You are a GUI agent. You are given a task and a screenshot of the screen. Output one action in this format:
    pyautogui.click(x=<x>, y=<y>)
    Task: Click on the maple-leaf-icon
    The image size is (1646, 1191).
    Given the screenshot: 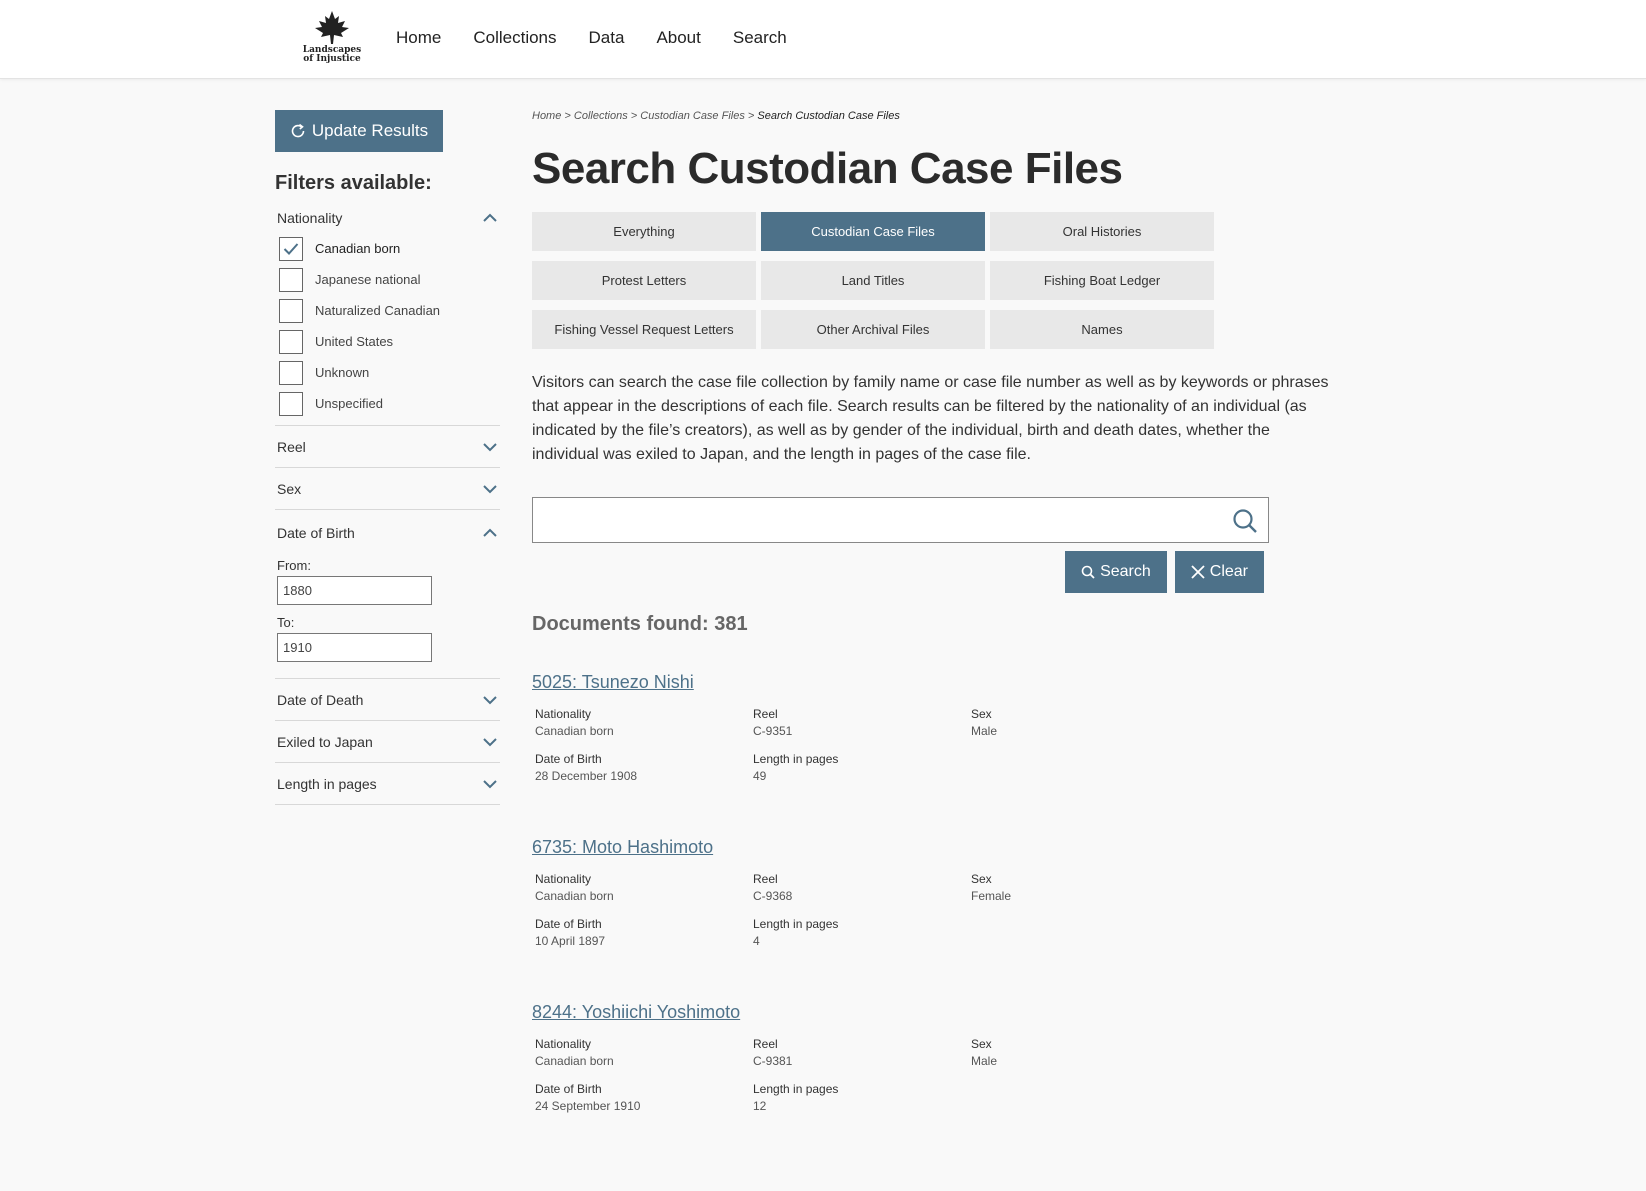 What is the action you would take?
    pyautogui.click(x=332, y=27)
    